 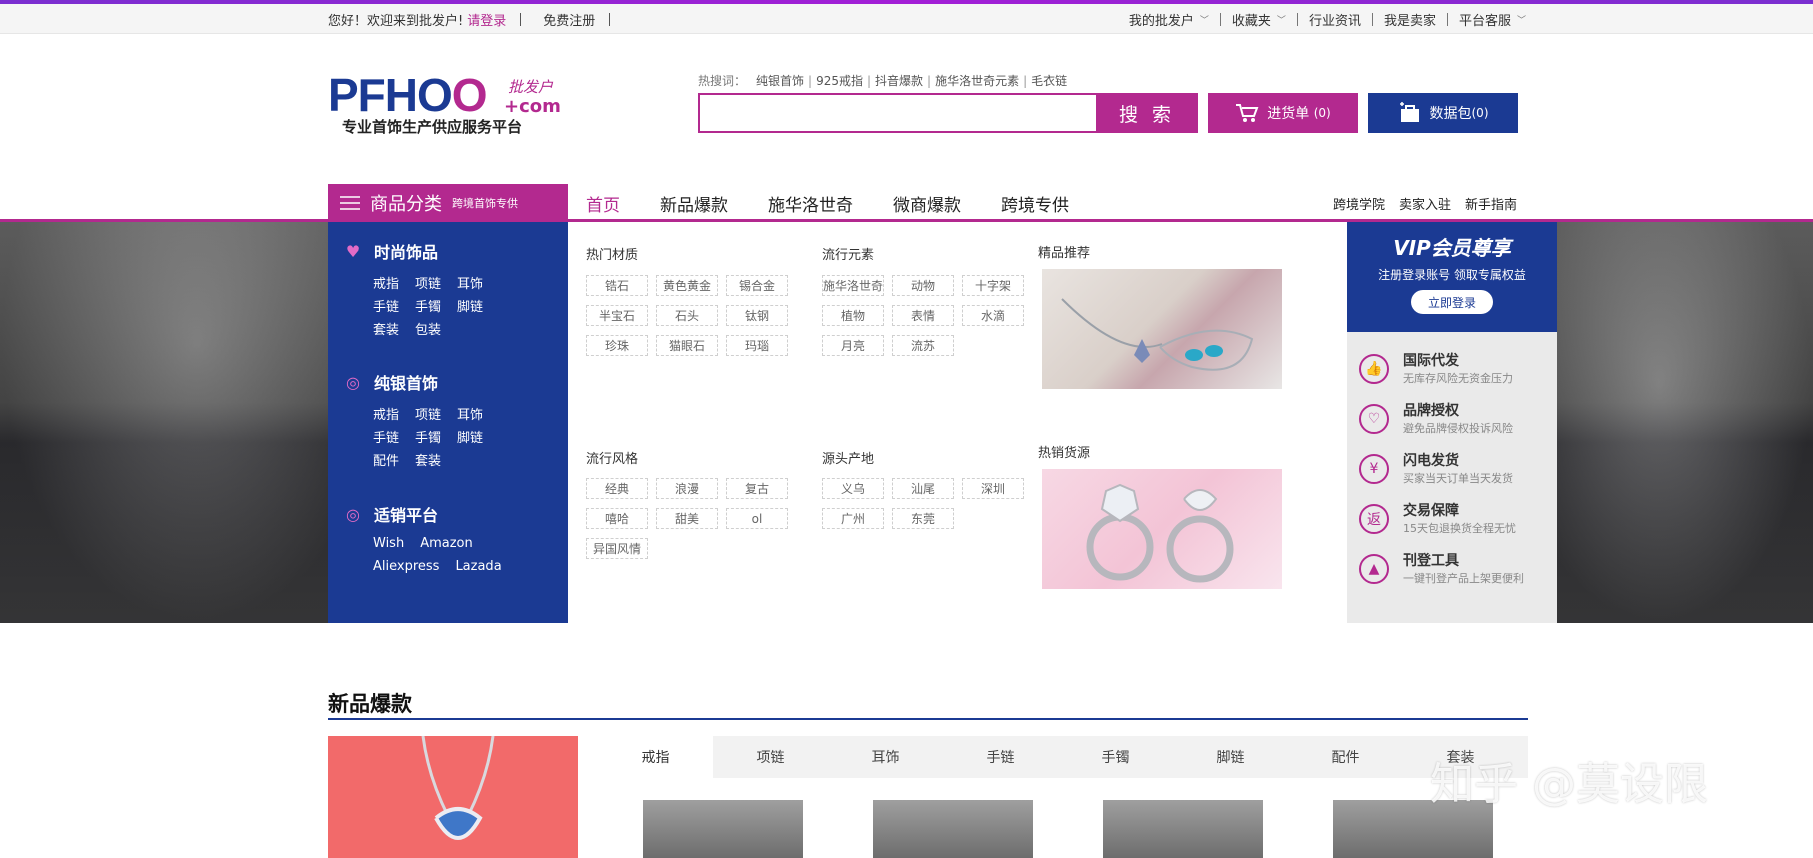 What do you see at coordinates (923, 285) in the screenshot?
I see `tag: 动物` at bounding box center [923, 285].